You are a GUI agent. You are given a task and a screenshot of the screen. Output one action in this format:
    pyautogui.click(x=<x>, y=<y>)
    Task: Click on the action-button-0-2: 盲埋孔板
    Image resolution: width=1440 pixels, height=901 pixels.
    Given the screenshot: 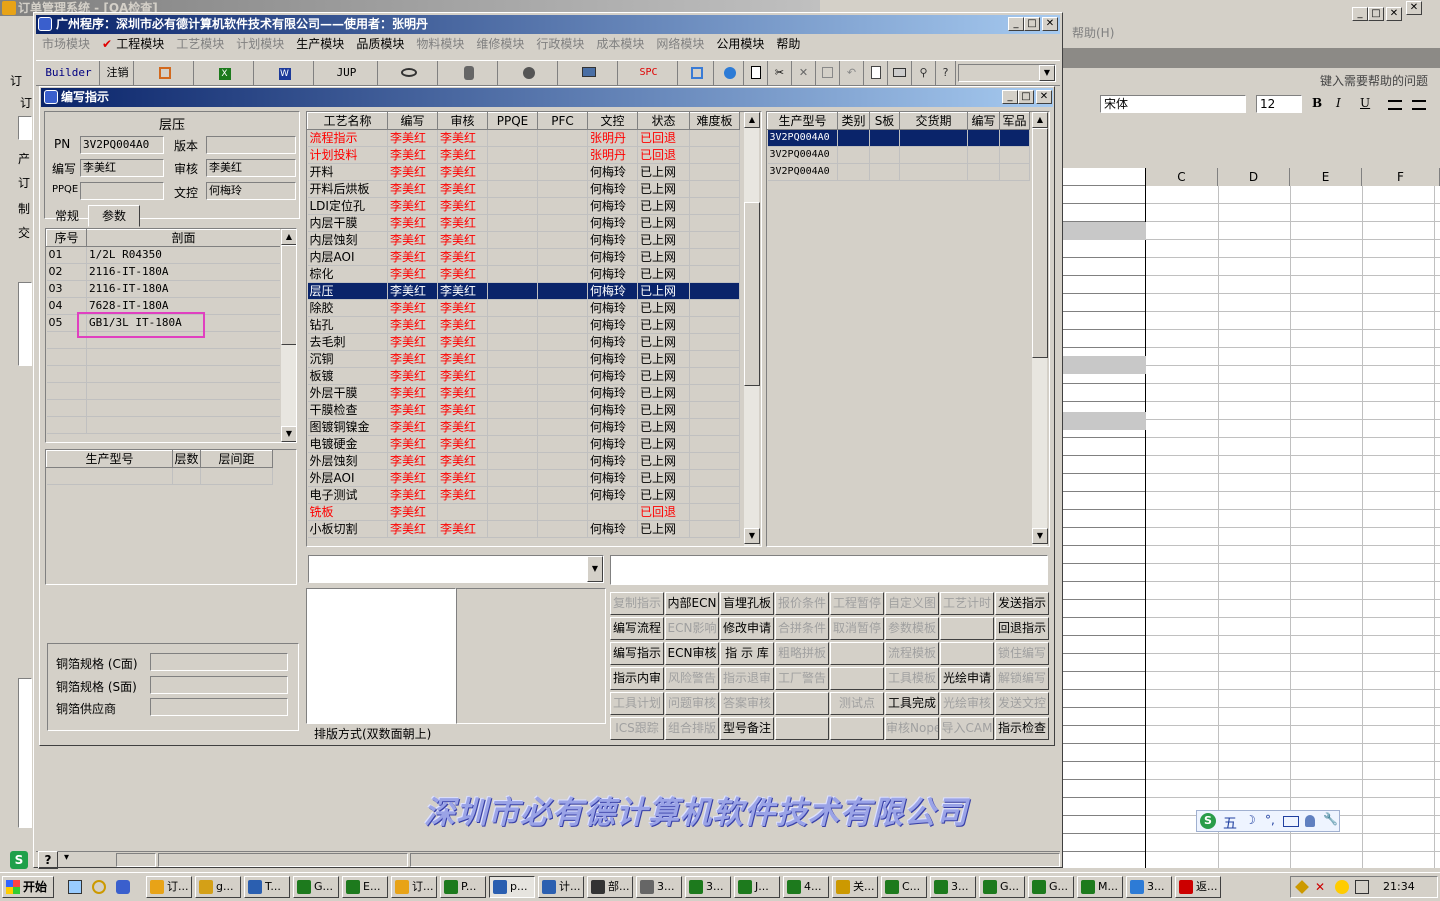 What is the action you would take?
    pyautogui.click(x=747, y=603)
    